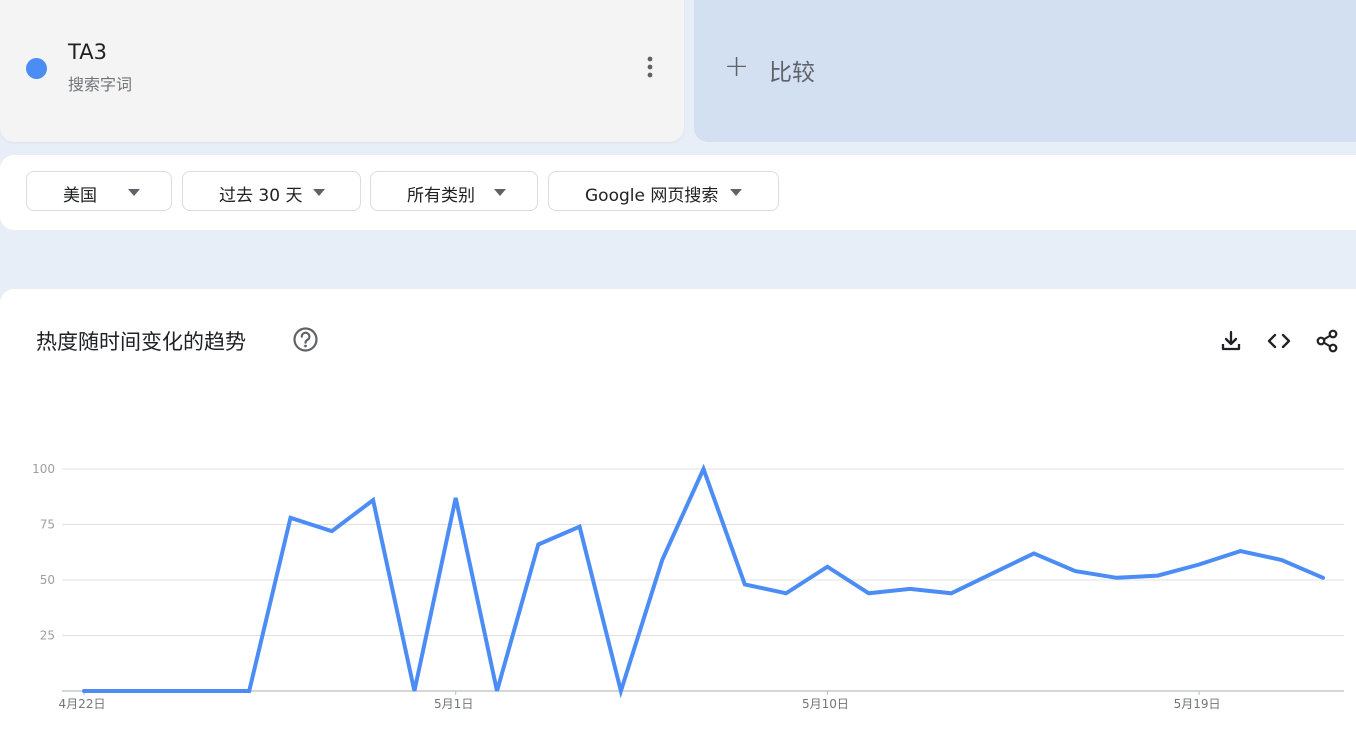 This screenshot has height=729, width=1356. What do you see at coordinates (650, 67) in the screenshot?
I see `more-options-icon` at bounding box center [650, 67].